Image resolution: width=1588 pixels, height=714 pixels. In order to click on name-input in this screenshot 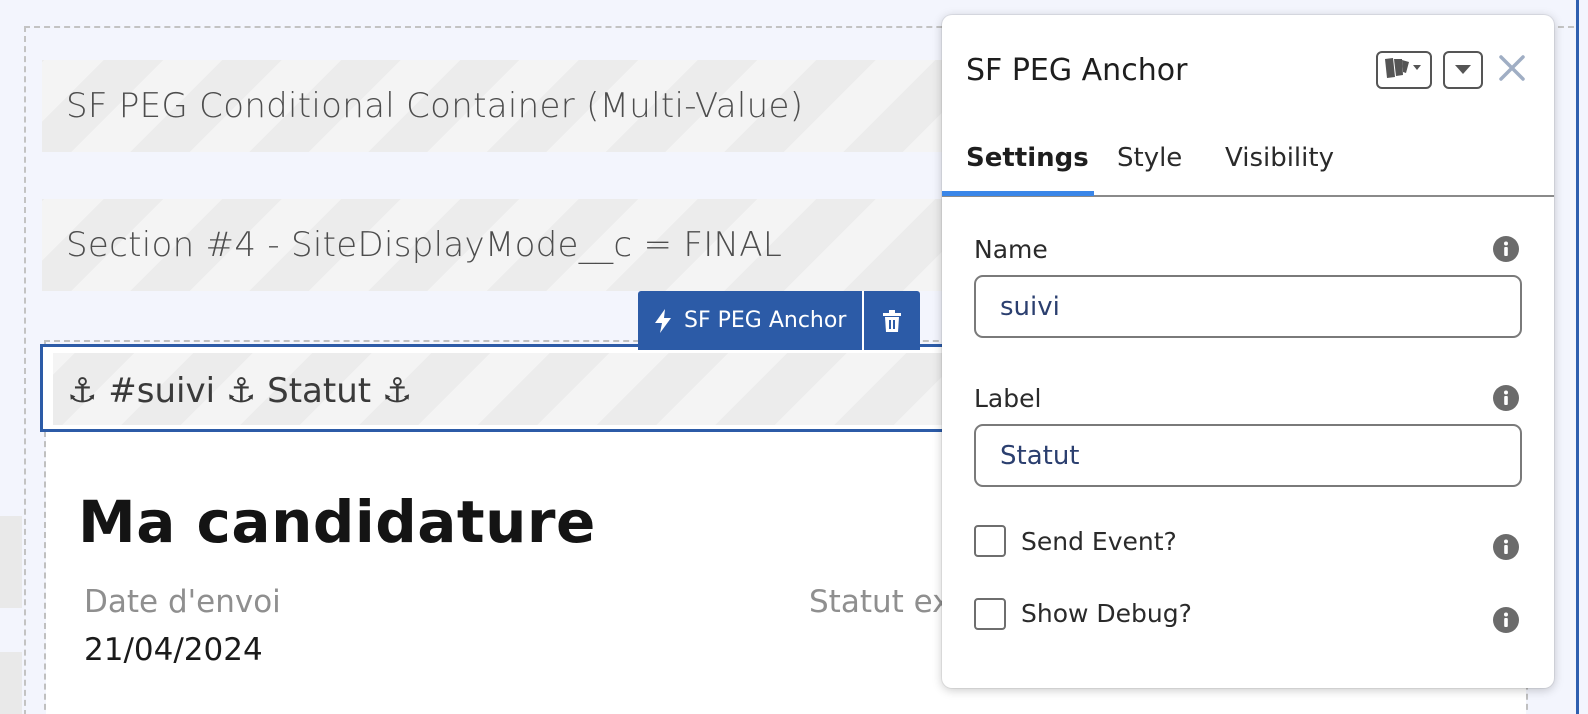, I will do `click(1248, 306)`.